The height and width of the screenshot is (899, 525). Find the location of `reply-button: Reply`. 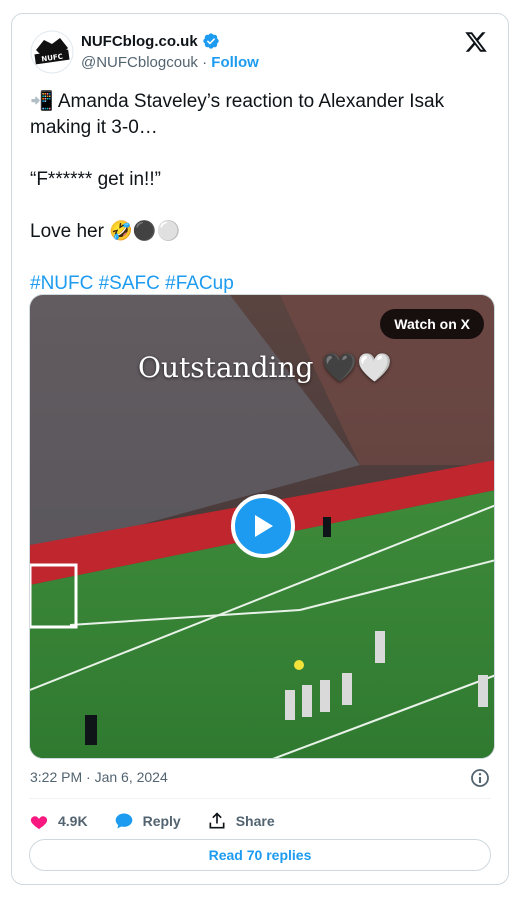

reply-button: Reply is located at coordinates (147, 821).